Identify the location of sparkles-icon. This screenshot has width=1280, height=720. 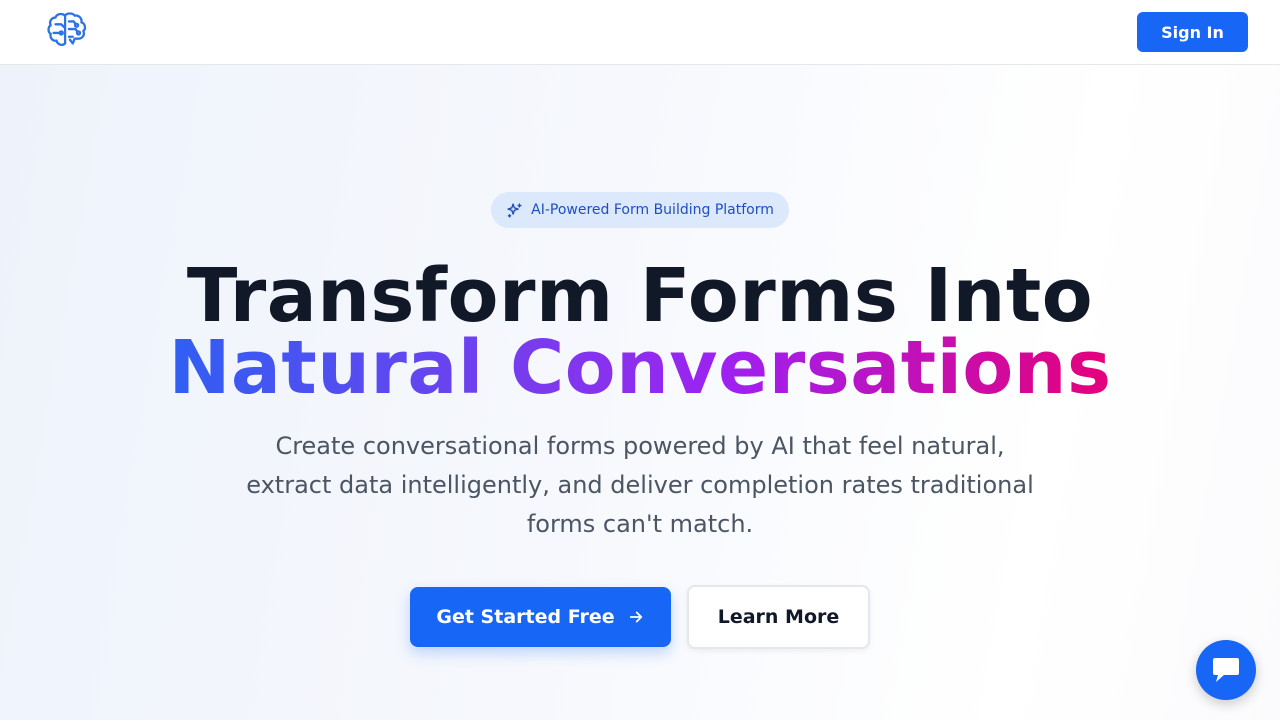
(514, 210).